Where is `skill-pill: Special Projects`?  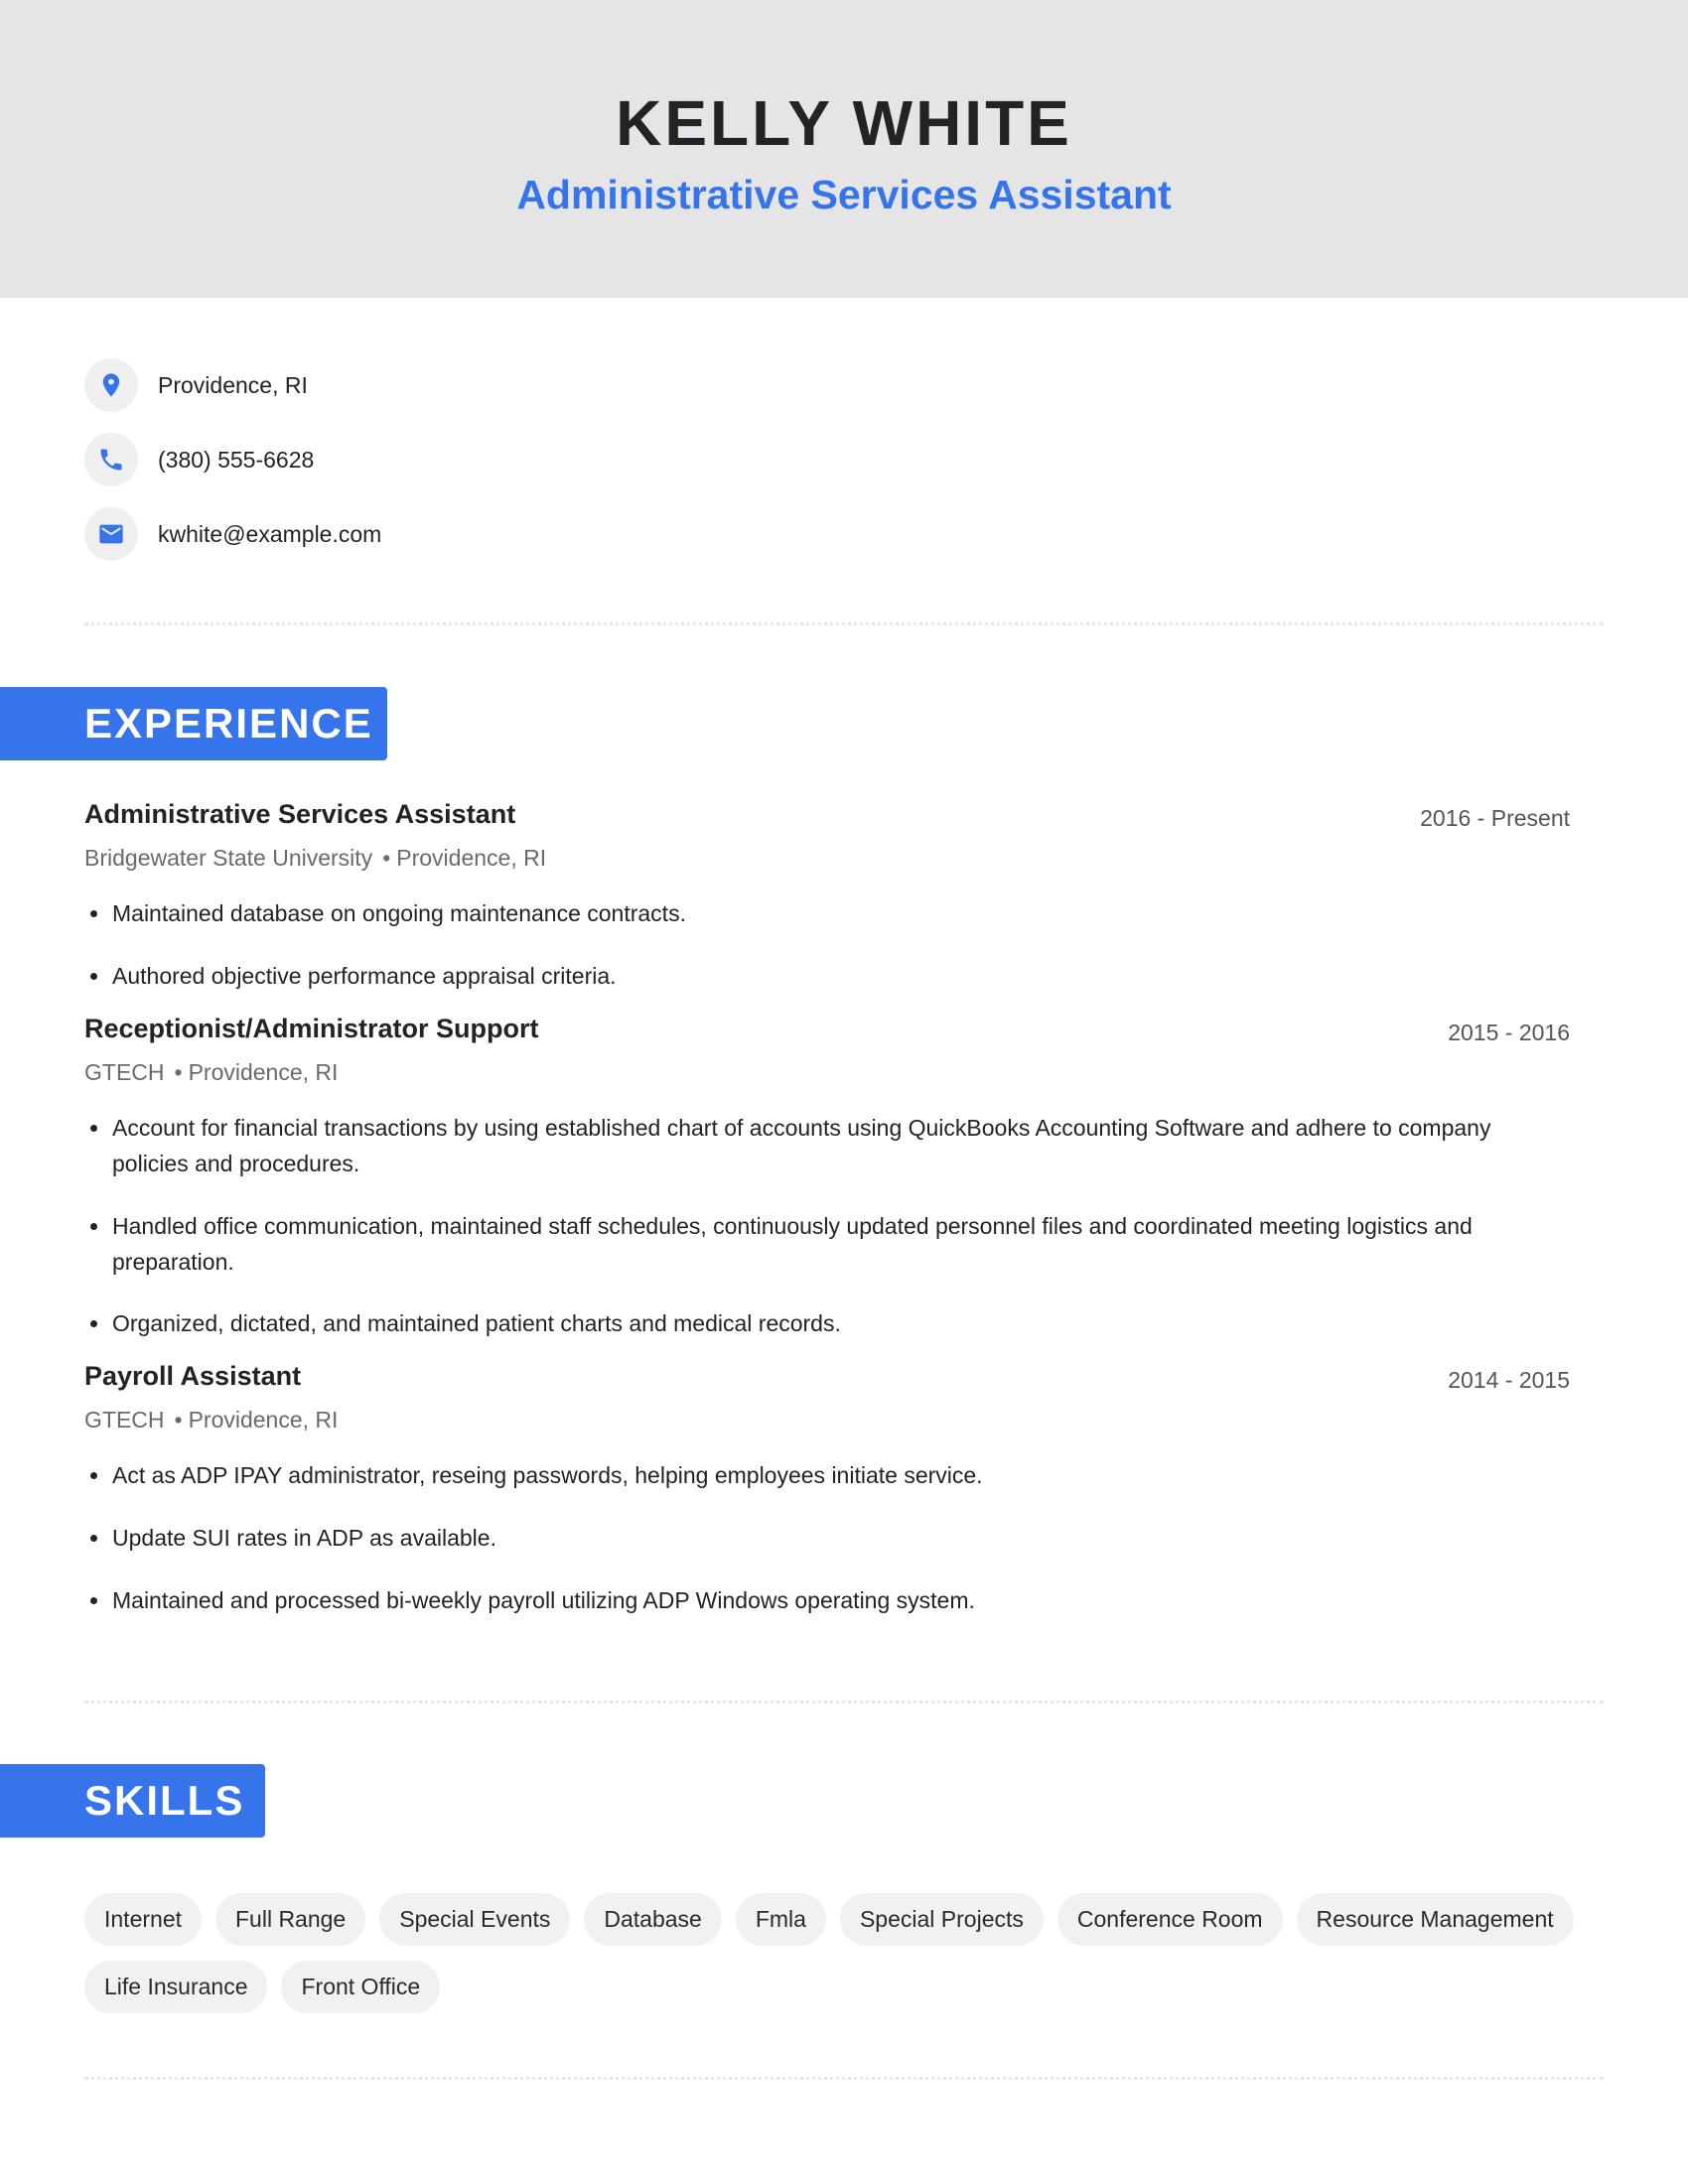 skill-pill: Special Projects is located at coordinates (941, 1919).